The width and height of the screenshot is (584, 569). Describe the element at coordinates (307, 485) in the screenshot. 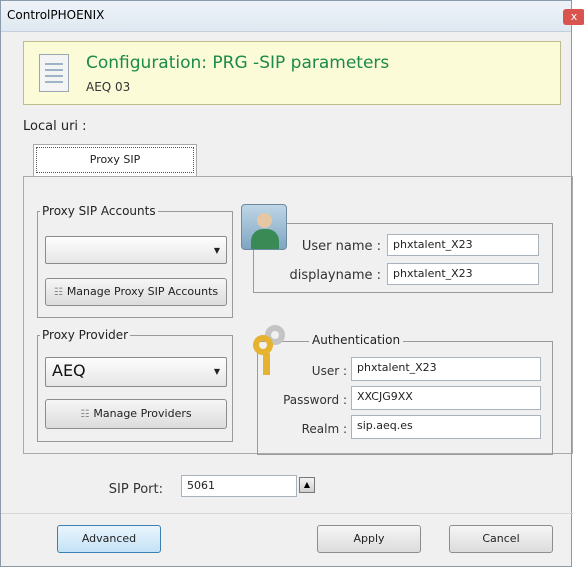

I see `port-spinner-icon: ▲` at that location.